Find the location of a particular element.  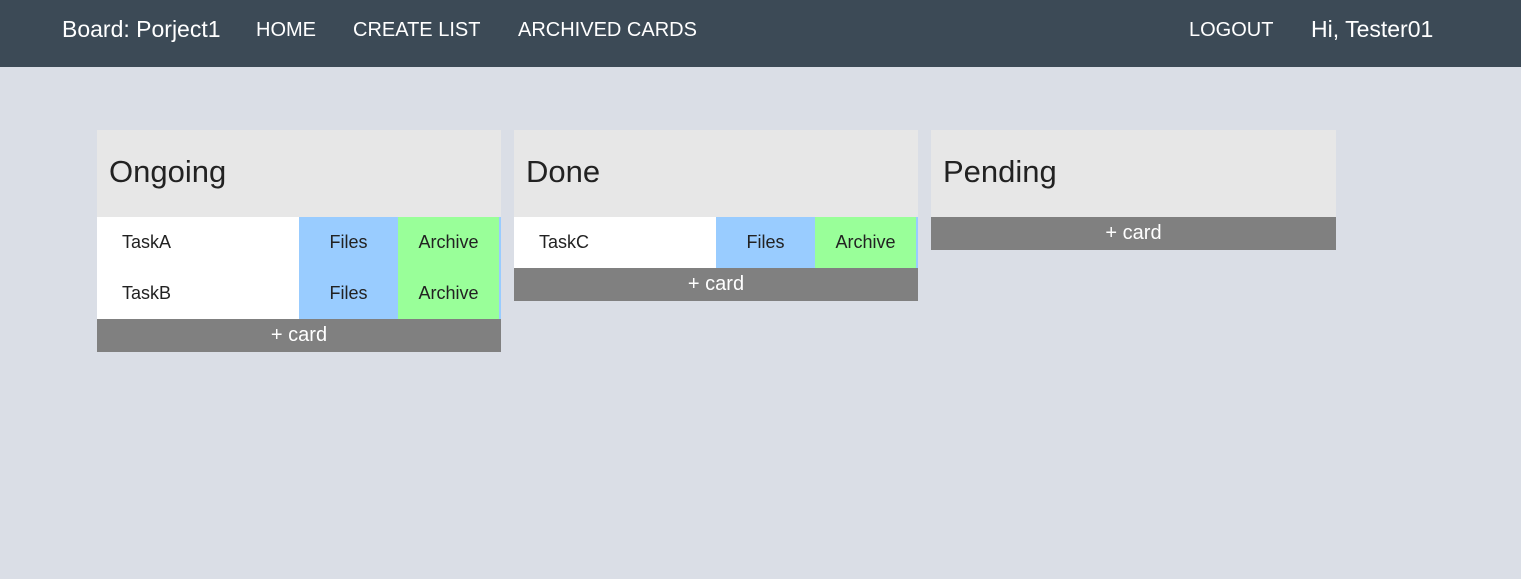

list-title: Ongoing is located at coordinates (168, 171).